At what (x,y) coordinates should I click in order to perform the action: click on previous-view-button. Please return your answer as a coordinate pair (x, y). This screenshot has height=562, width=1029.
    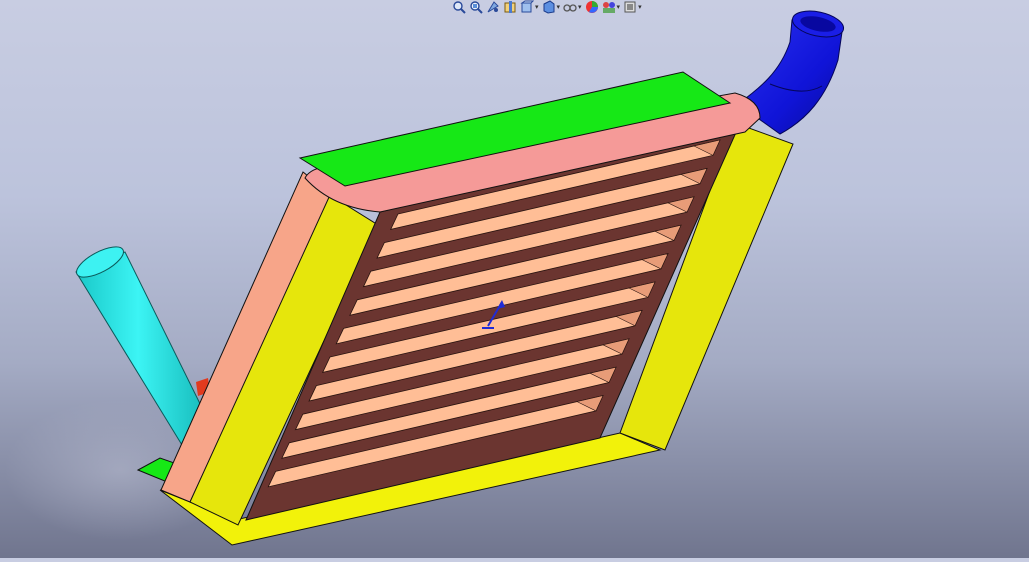
    Looking at the image, I should click on (493, 7).